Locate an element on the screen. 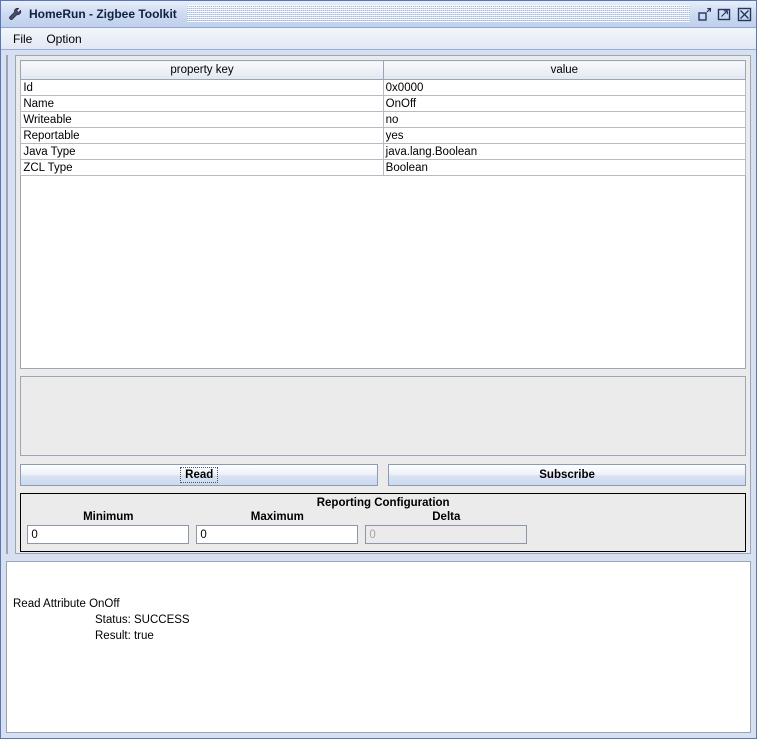  minimum-field-group: Minimum is located at coordinates (108, 527).